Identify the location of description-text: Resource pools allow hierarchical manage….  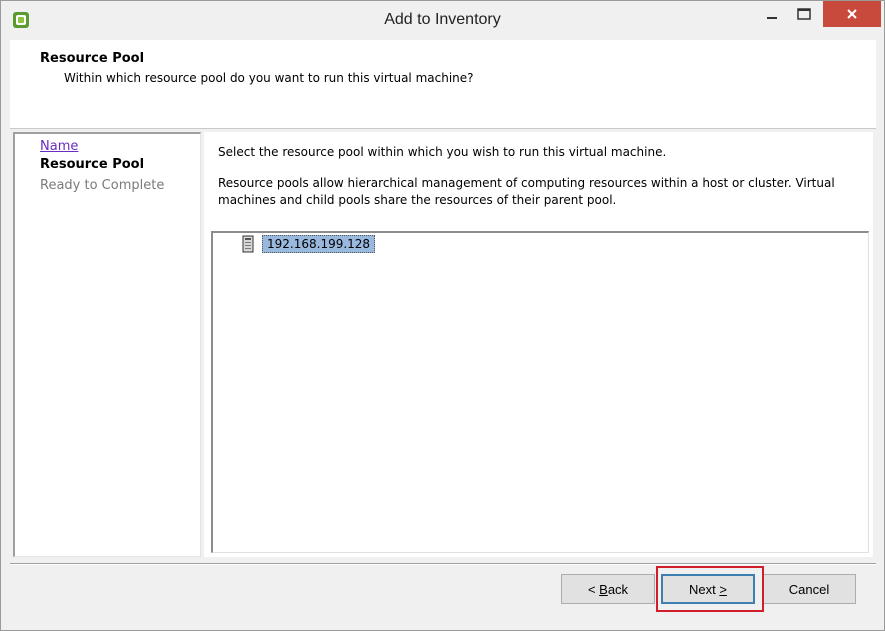
(526, 191).